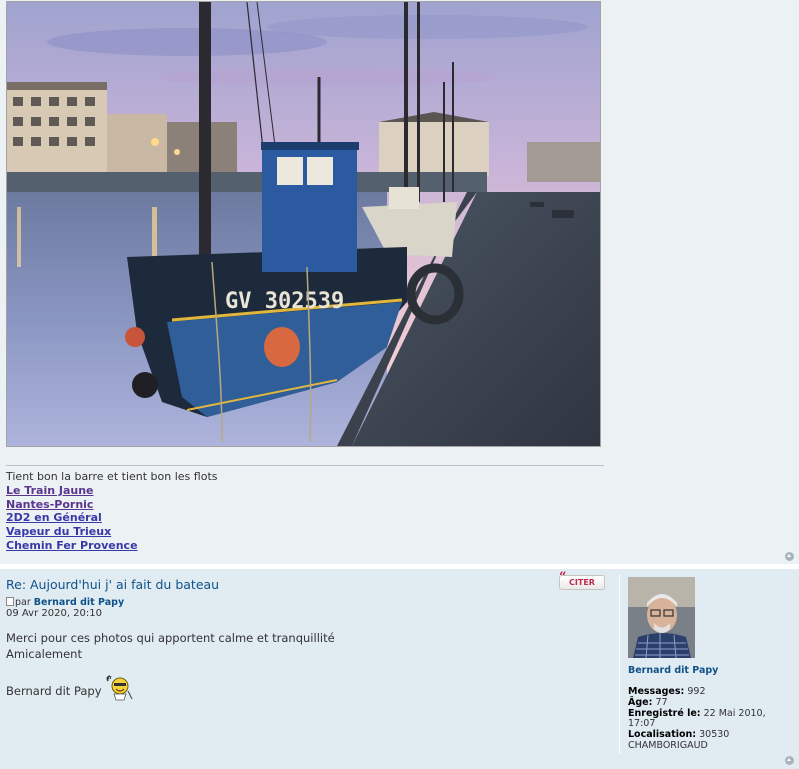  What do you see at coordinates (54, 691) in the screenshot?
I see `content-signature-text: Bernard dit Papy` at bounding box center [54, 691].